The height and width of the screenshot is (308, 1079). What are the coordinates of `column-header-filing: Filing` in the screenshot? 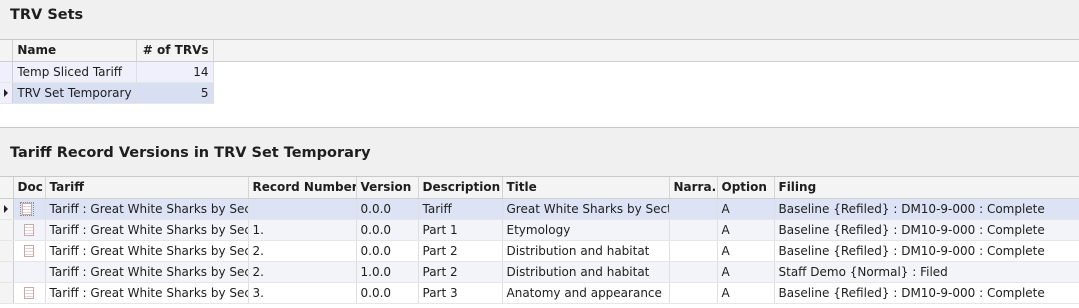 It's located at (926, 188).